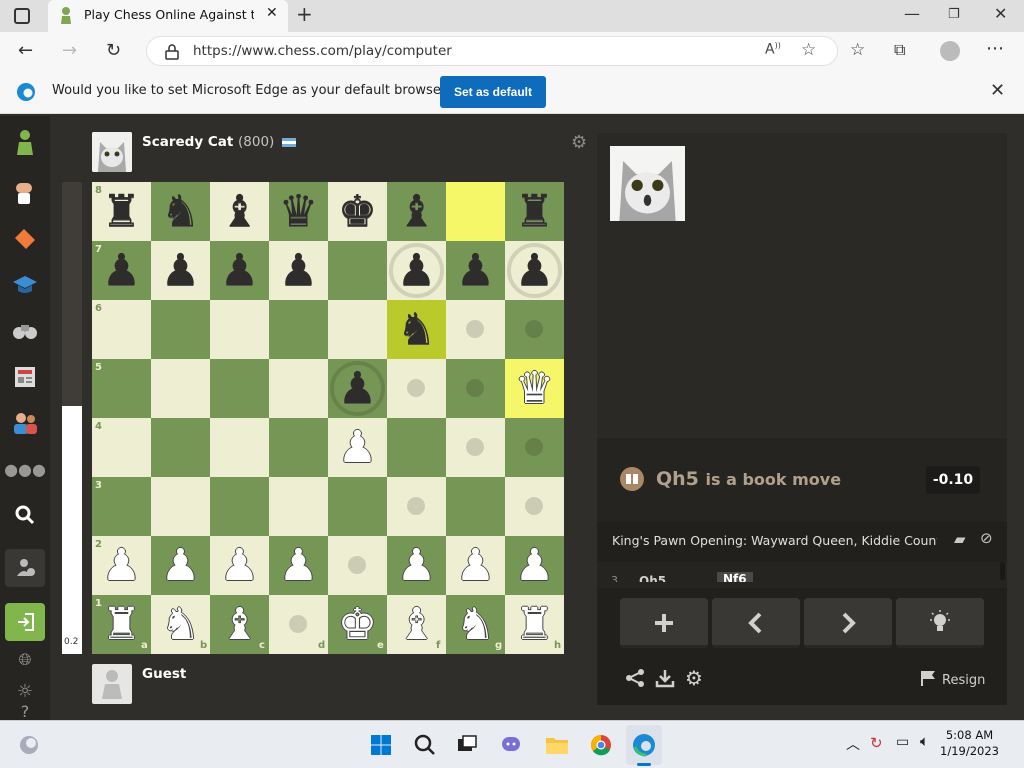 This screenshot has height=768, width=1024. I want to click on news-icon, so click(25, 377).